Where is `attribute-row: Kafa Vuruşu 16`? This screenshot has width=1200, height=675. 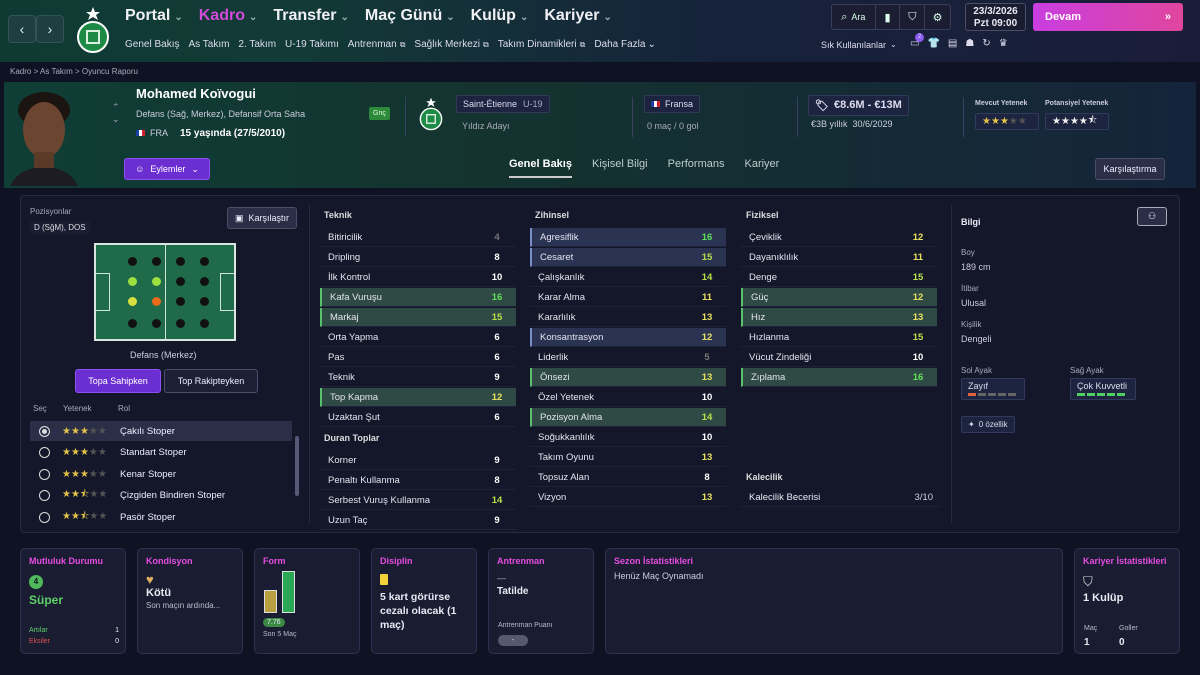
attribute-row: Kafa Vuruşu 16 is located at coordinates (418, 297).